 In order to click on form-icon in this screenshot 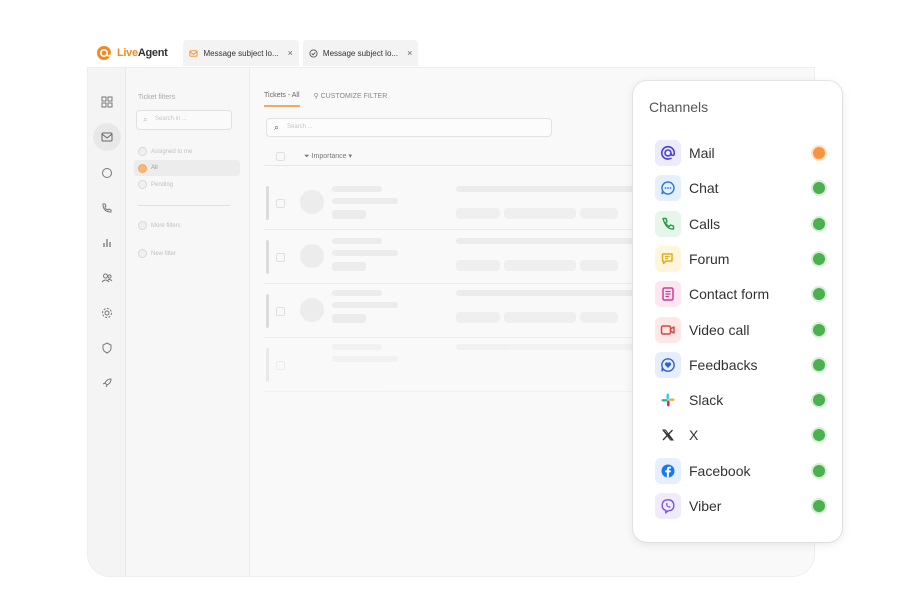, I will do `click(668, 294)`.